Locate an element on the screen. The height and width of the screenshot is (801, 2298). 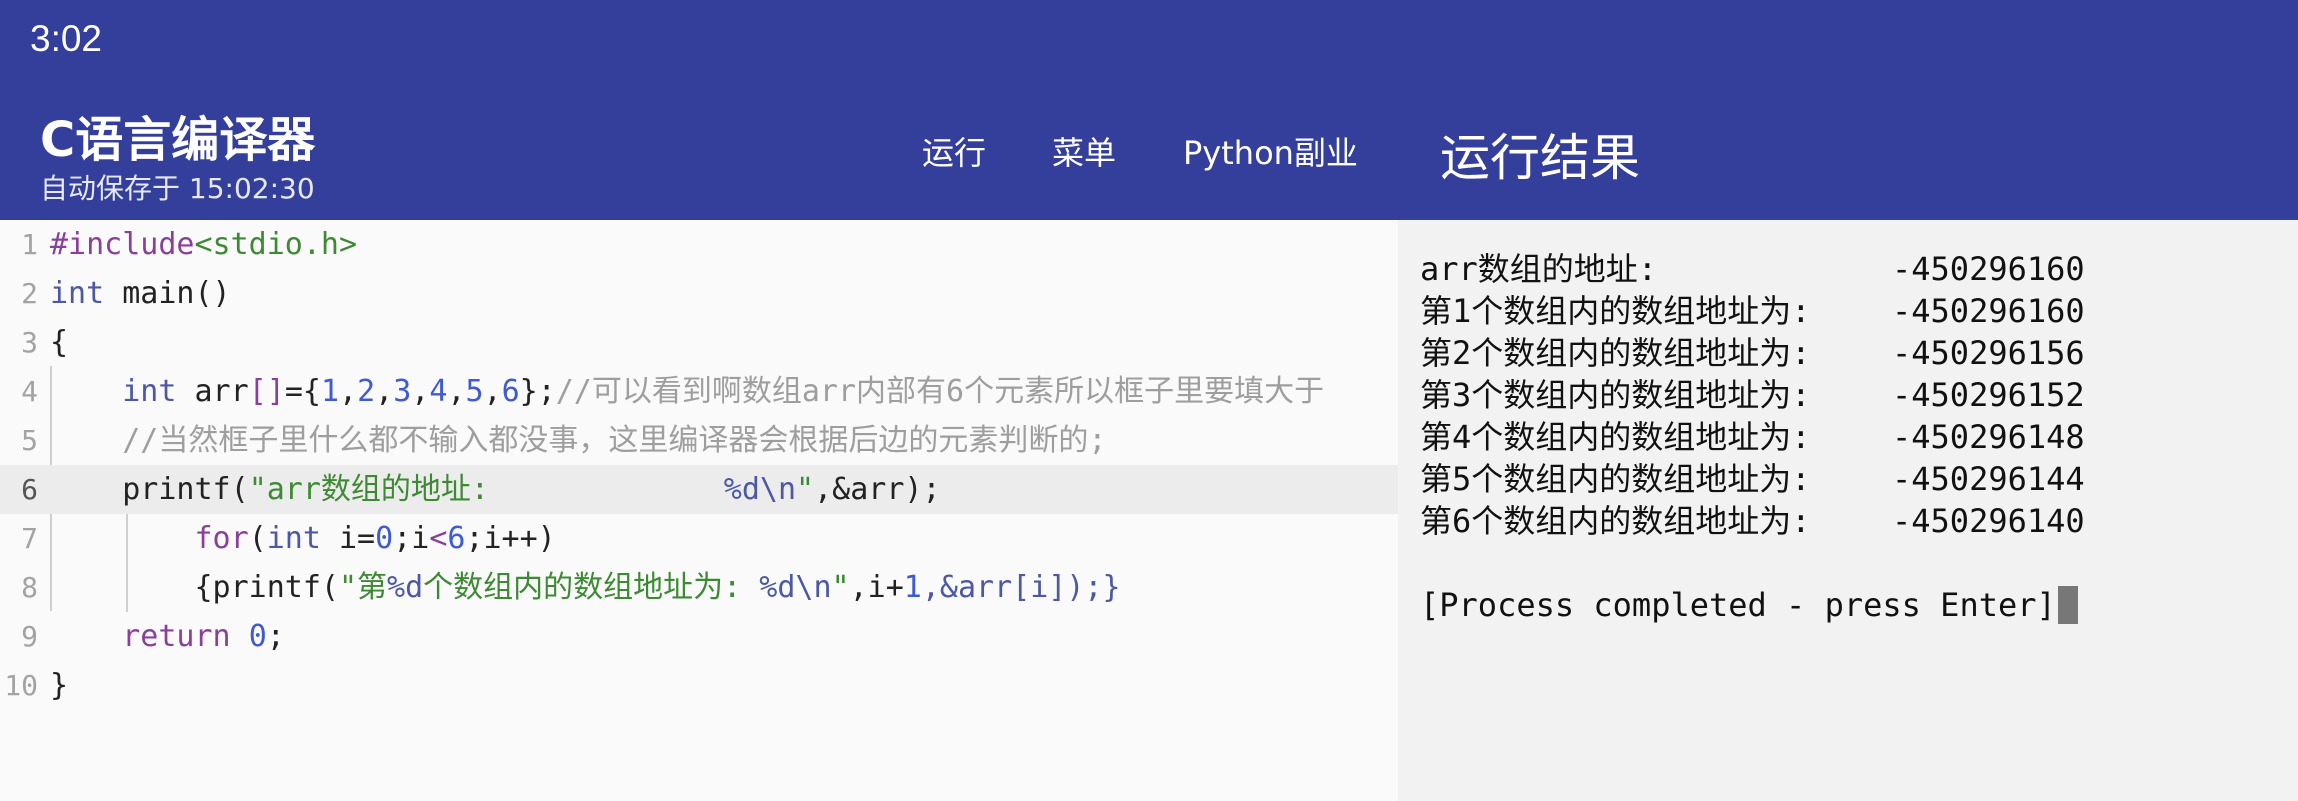
code-token: [] is located at coordinates (266, 391).